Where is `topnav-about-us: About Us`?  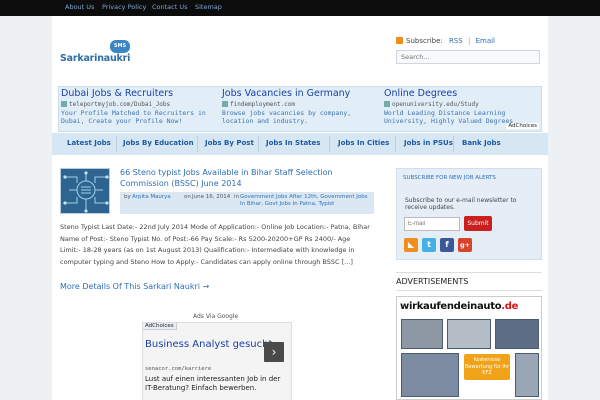
topnav-about-us: About Us is located at coordinates (79, 7).